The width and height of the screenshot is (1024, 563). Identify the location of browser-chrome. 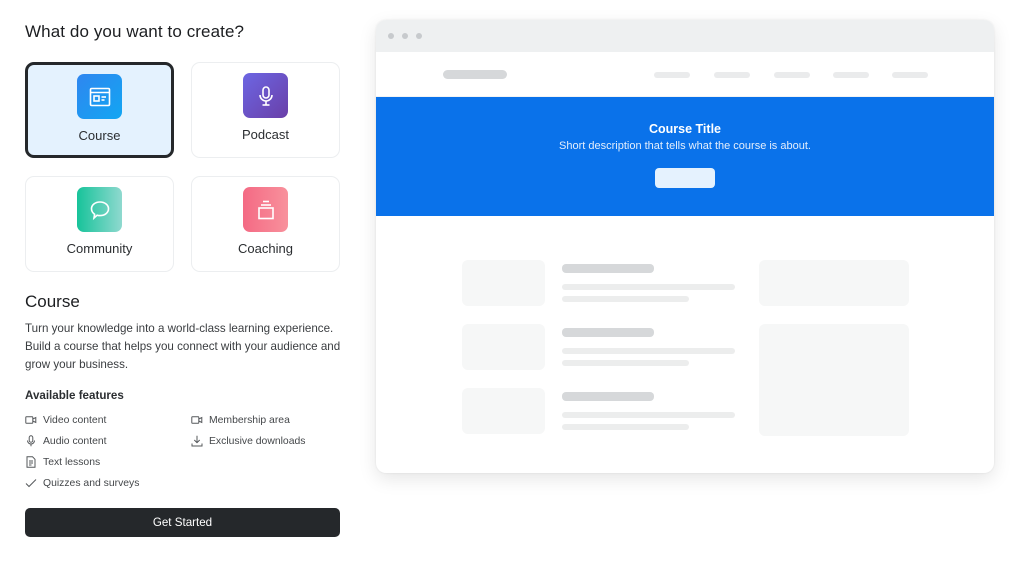
(685, 36).